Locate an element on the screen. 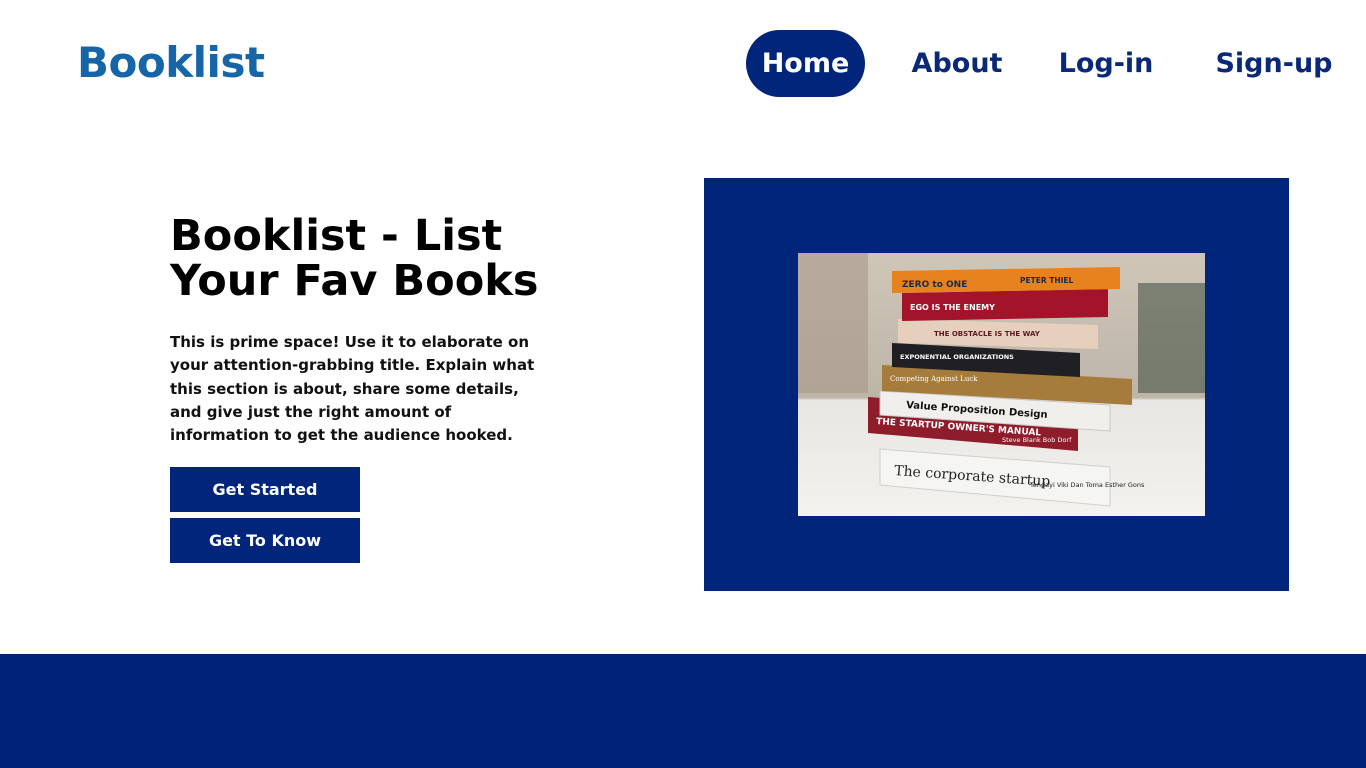 This screenshot has width=1366, height=768. hero-title-line-2: Your Fav Books is located at coordinates (354, 281).